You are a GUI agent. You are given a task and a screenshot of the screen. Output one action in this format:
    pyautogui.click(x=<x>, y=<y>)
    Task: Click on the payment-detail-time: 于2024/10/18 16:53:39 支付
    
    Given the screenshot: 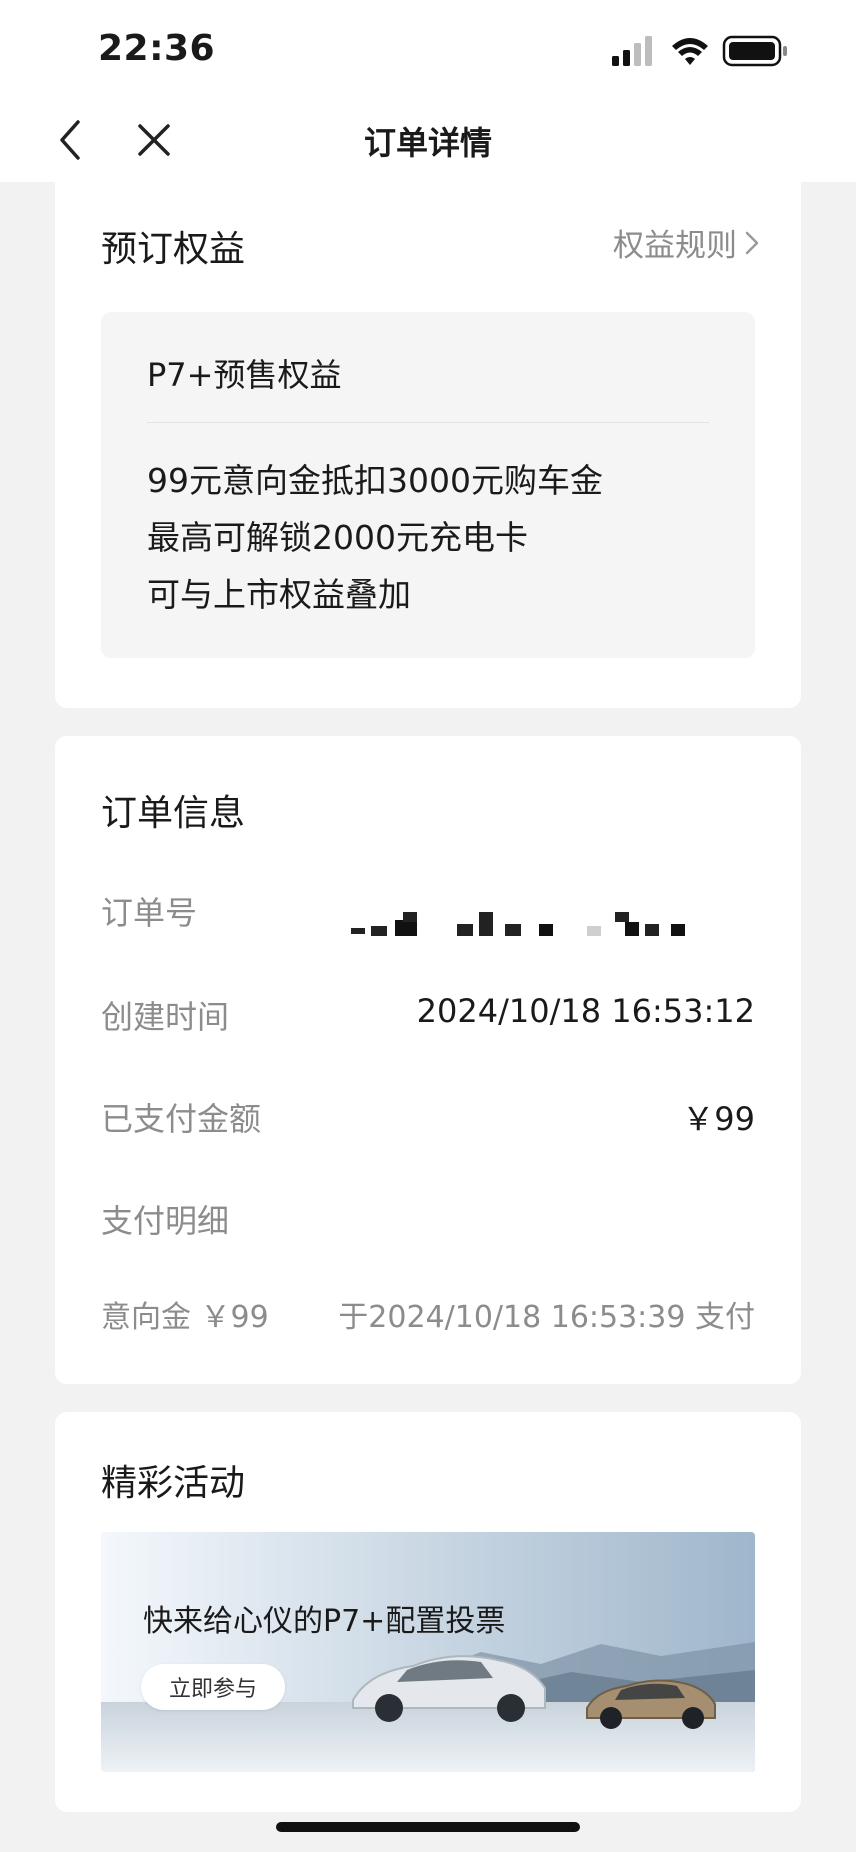 What is the action you would take?
    pyautogui.click(x=546, y=1317)
    